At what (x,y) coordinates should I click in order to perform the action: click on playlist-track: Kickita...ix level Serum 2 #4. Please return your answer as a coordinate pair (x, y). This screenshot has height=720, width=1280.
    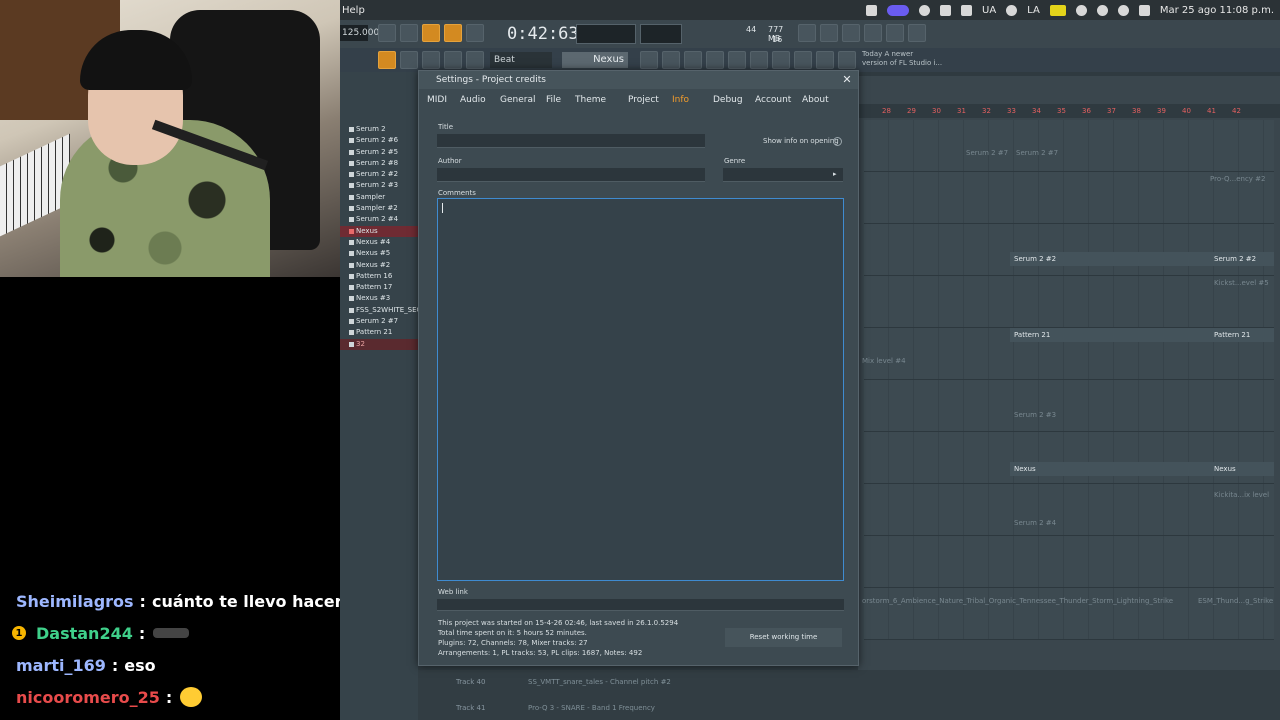
    Looking at the image, I should click on (1069, 510).